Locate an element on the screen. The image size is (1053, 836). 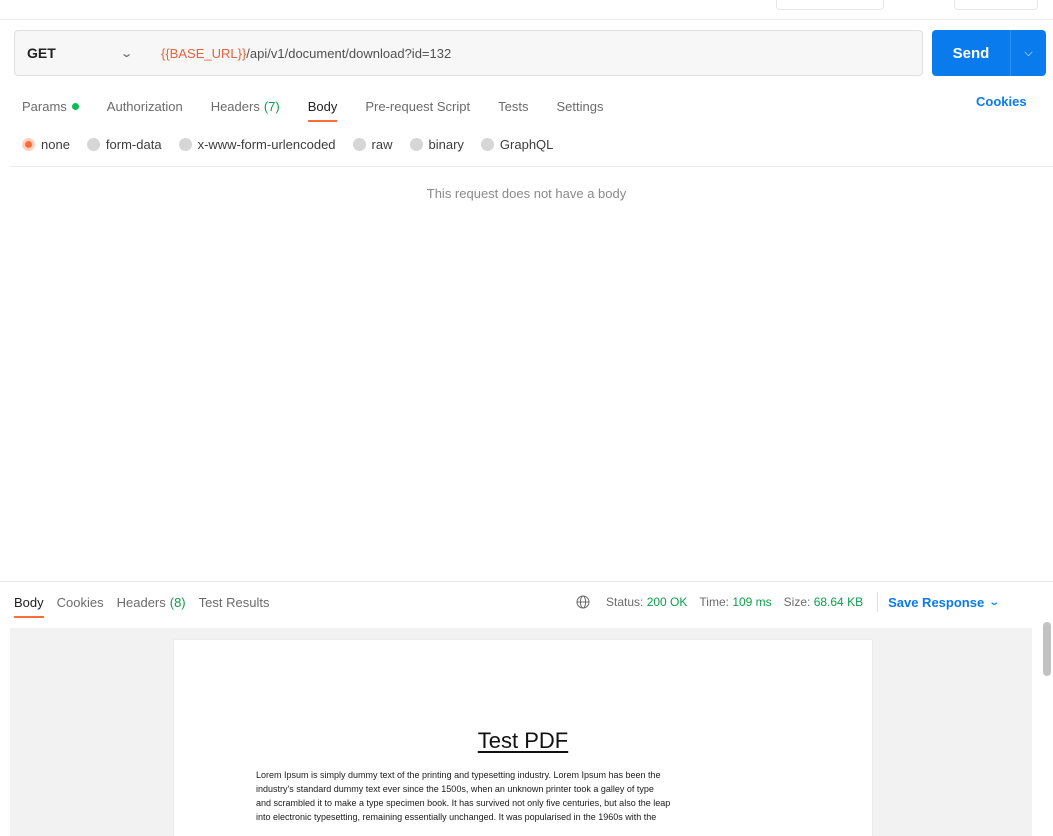
time-readout: Time: 109 ms is located at coordinates (735, 602).